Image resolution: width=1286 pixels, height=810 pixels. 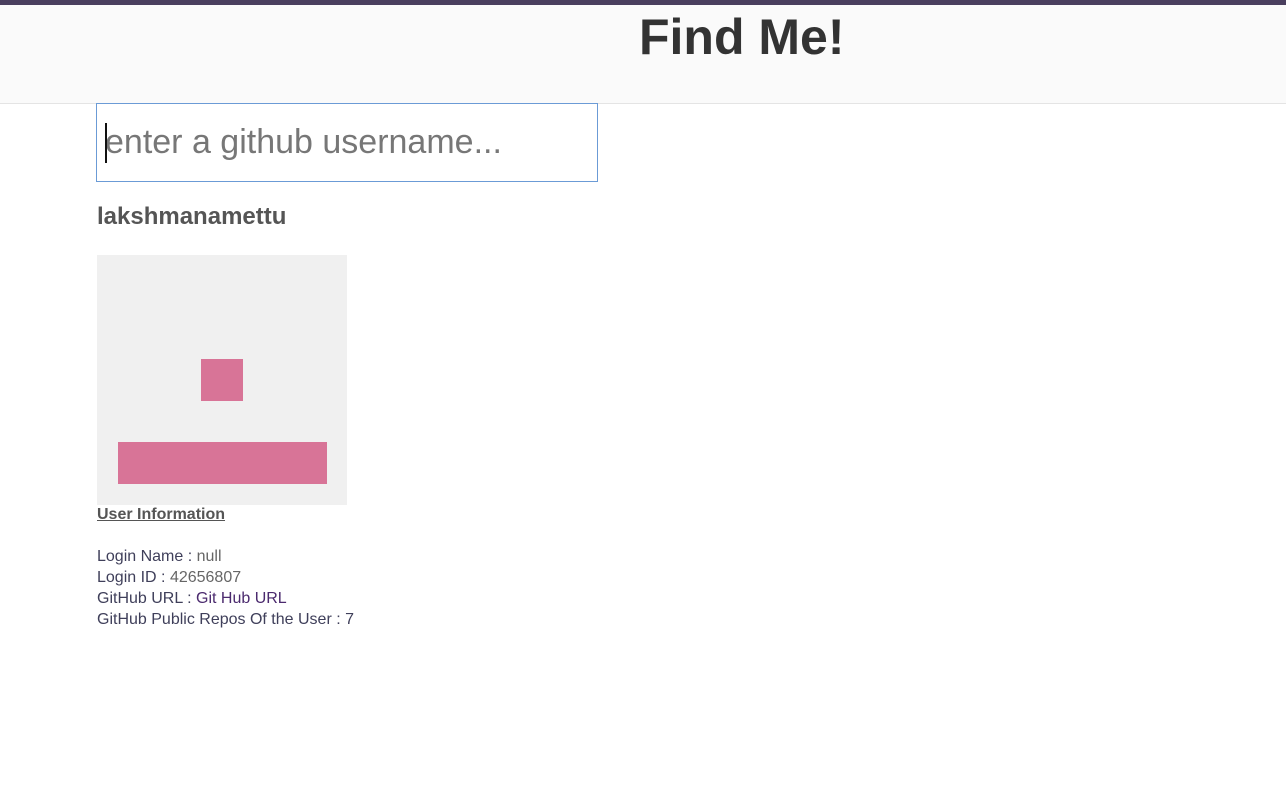 I want to click on github-url-link: Git Hub URL, so click(x=241, y=598).